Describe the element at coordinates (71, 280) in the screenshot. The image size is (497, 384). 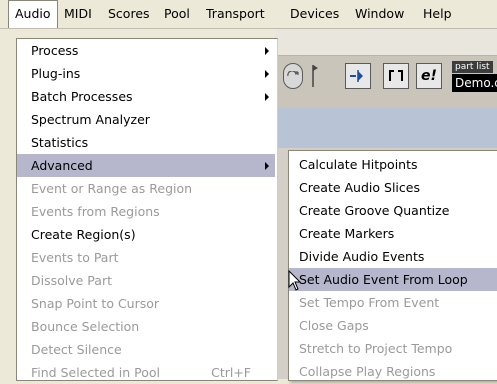
I see `menu-item-label: Dissolve Part` at that location.